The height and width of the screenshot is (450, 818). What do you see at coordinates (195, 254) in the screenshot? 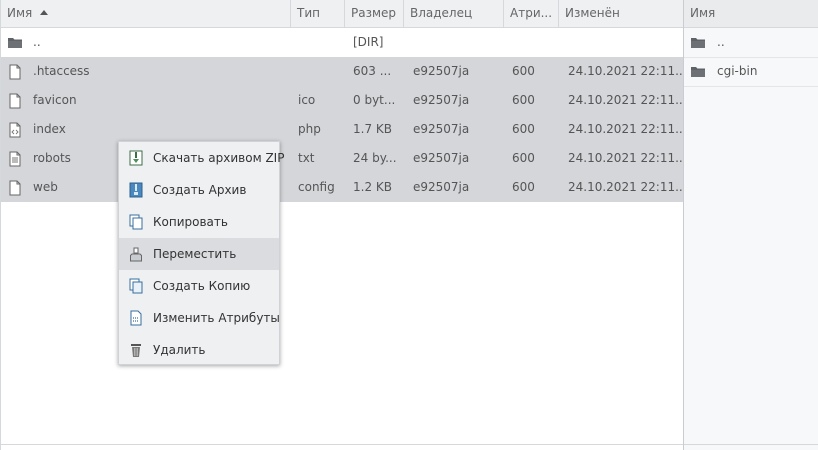
I see `menu-item-label: Переместить` at bounding box center [195, 254].